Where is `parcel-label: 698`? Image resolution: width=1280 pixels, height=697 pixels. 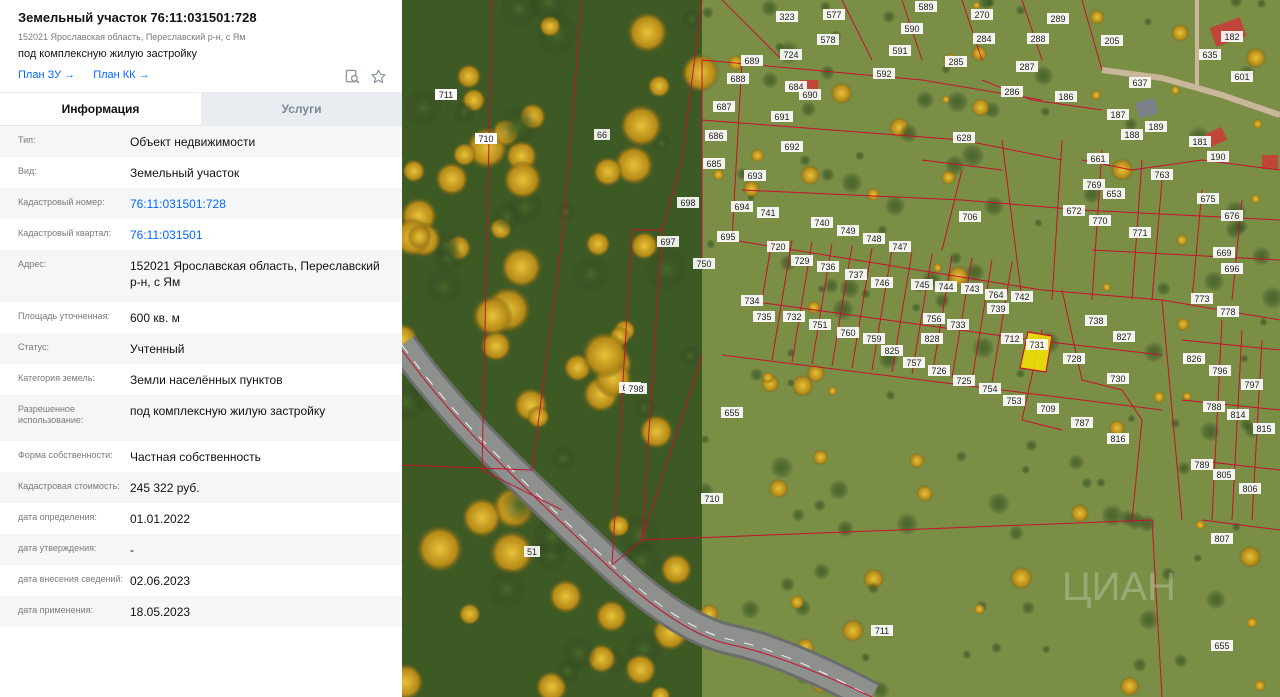
parcel-label: 698 is located at coordinates (687, 203).